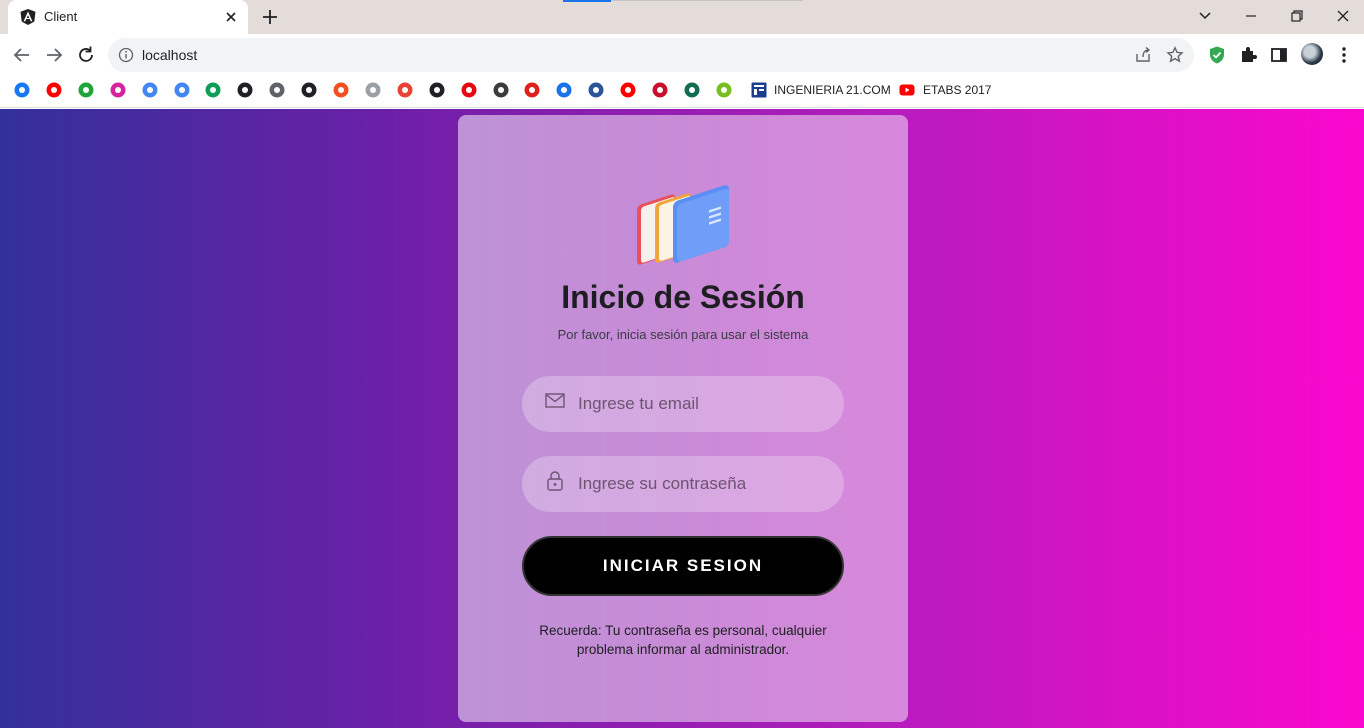 Image resolution: width=1364 pixels, height=728 pixels. Describe the element at coordinates (22, 90) in the screenshot. I see `facebook-bookmark-icon` at that location.